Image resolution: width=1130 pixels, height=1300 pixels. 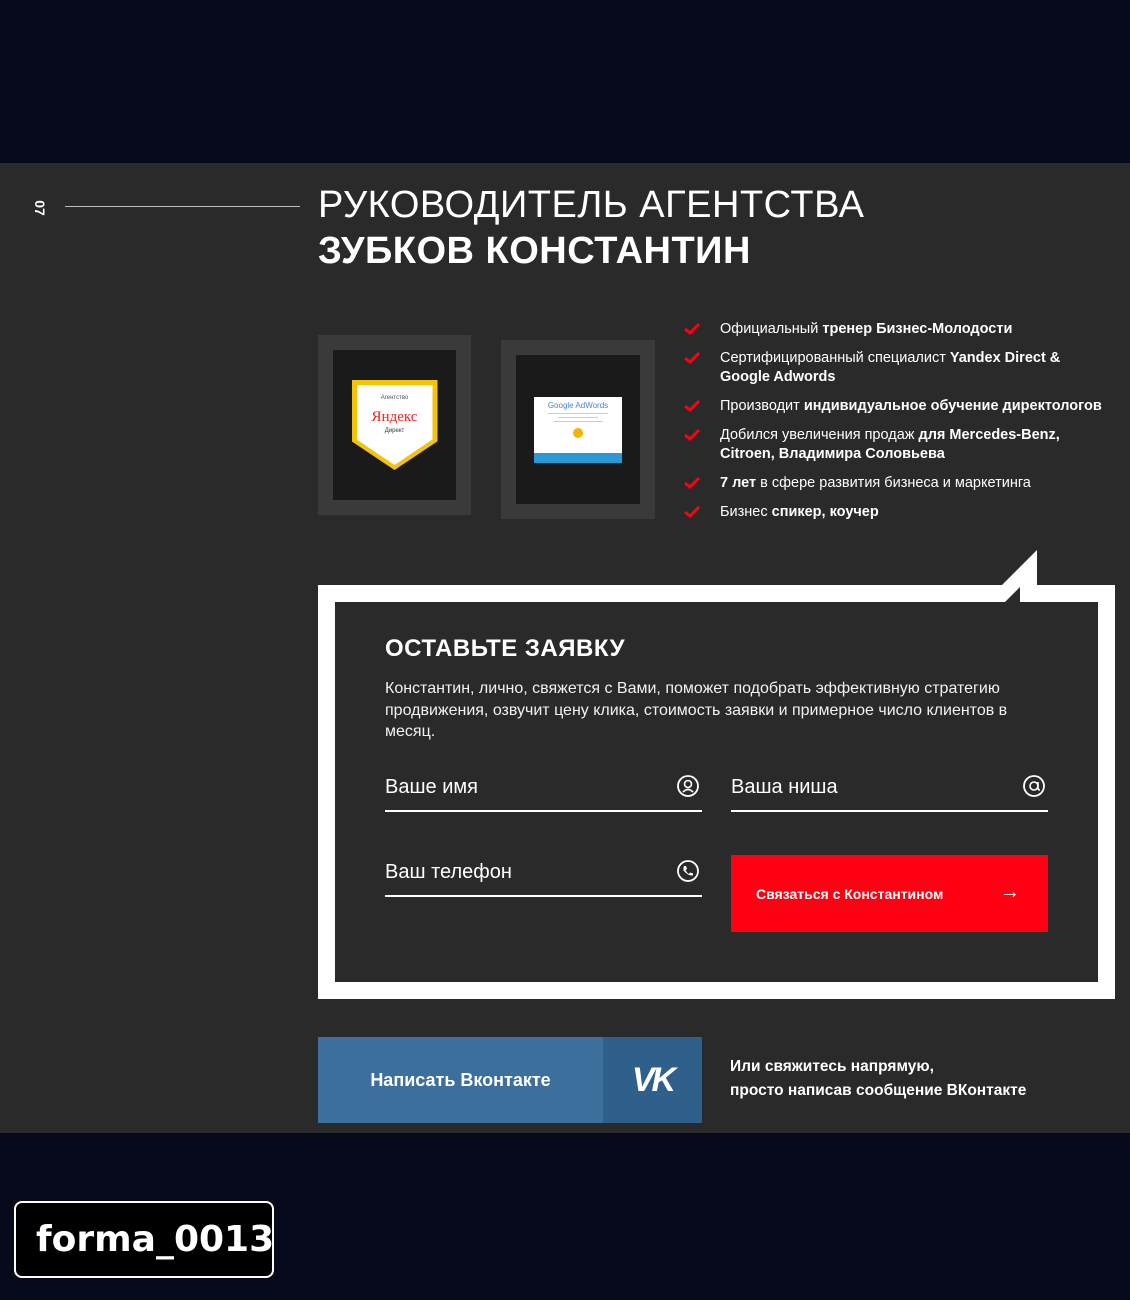 I want to click on certificate-yandex: Агентство Яндекс Директ, so click(x=394, y=425).